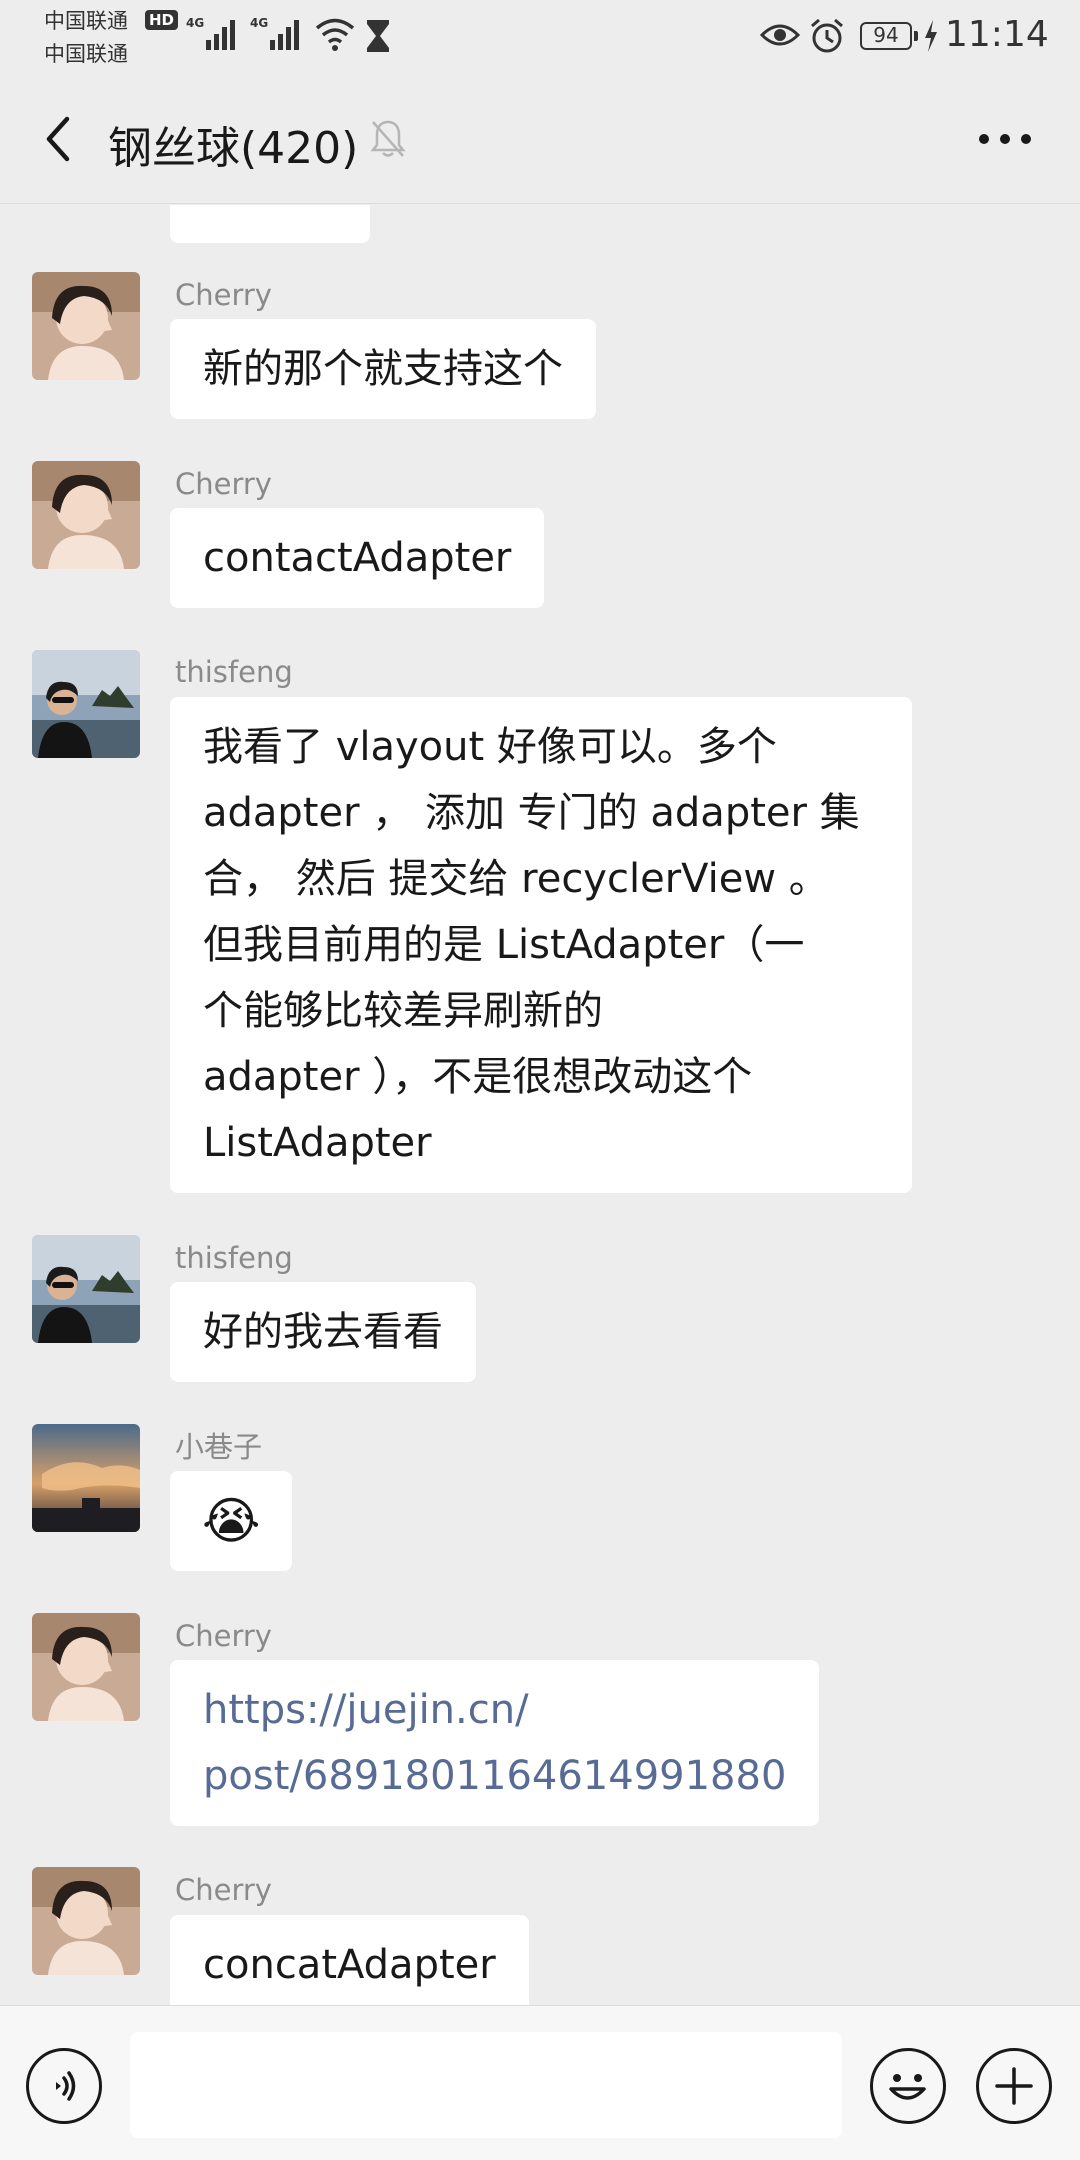 This screenshot has height=2160, width=1080. What do you see at coordinates (219, 1447) in the screenshot?
I see `sender-name: 小巷子` at bounding box center [219, 1447].